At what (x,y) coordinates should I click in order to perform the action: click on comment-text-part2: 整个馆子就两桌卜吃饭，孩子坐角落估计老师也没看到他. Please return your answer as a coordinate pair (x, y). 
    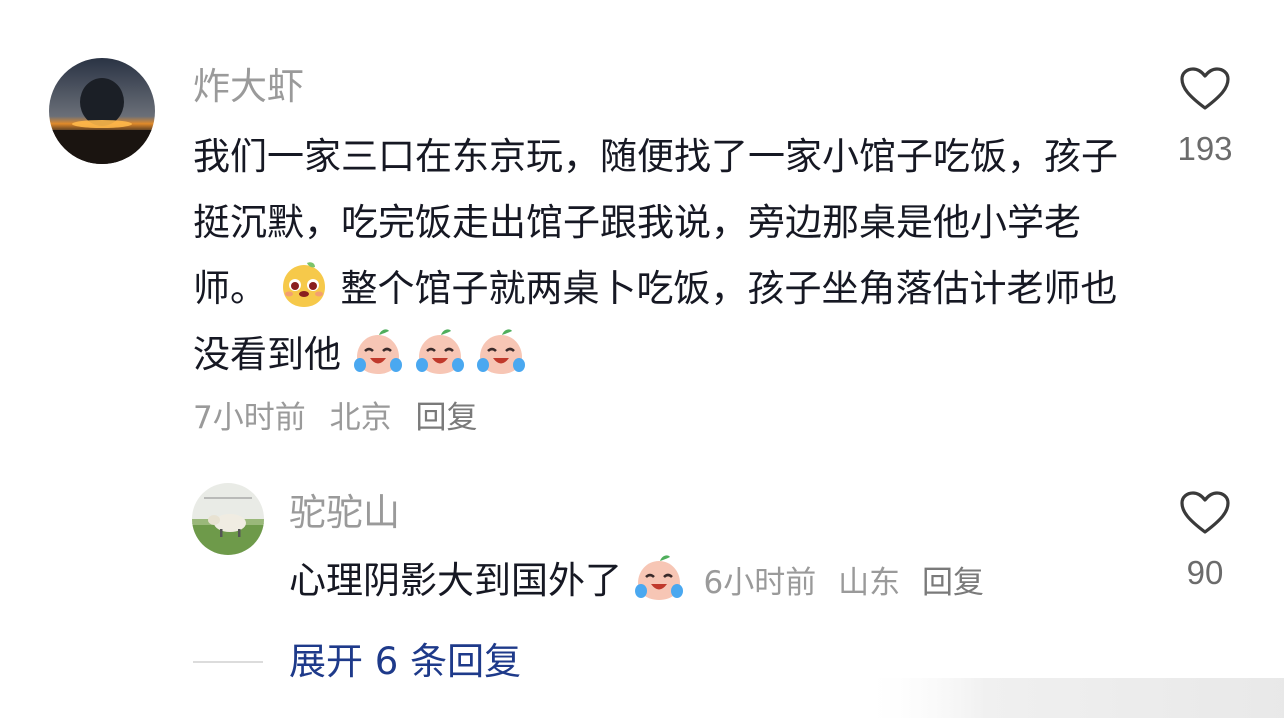
    Looking at the image, I should click on (655, 321).